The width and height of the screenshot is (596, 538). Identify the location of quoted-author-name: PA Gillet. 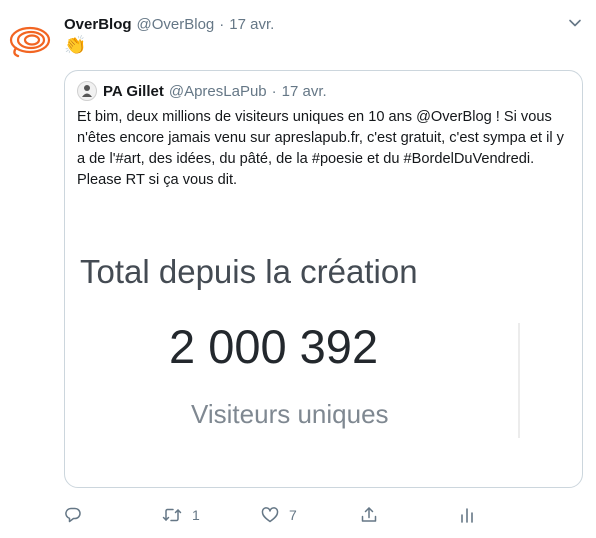
(133, 91).